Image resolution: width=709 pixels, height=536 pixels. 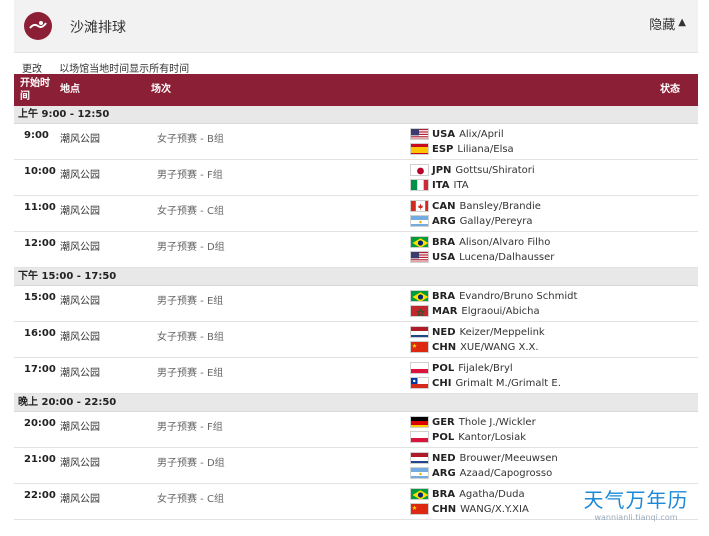 What do you see at coordinates (461, 185) in the screenshot?
I see `team-player-names: ITA` at bounding box center [461, 185].